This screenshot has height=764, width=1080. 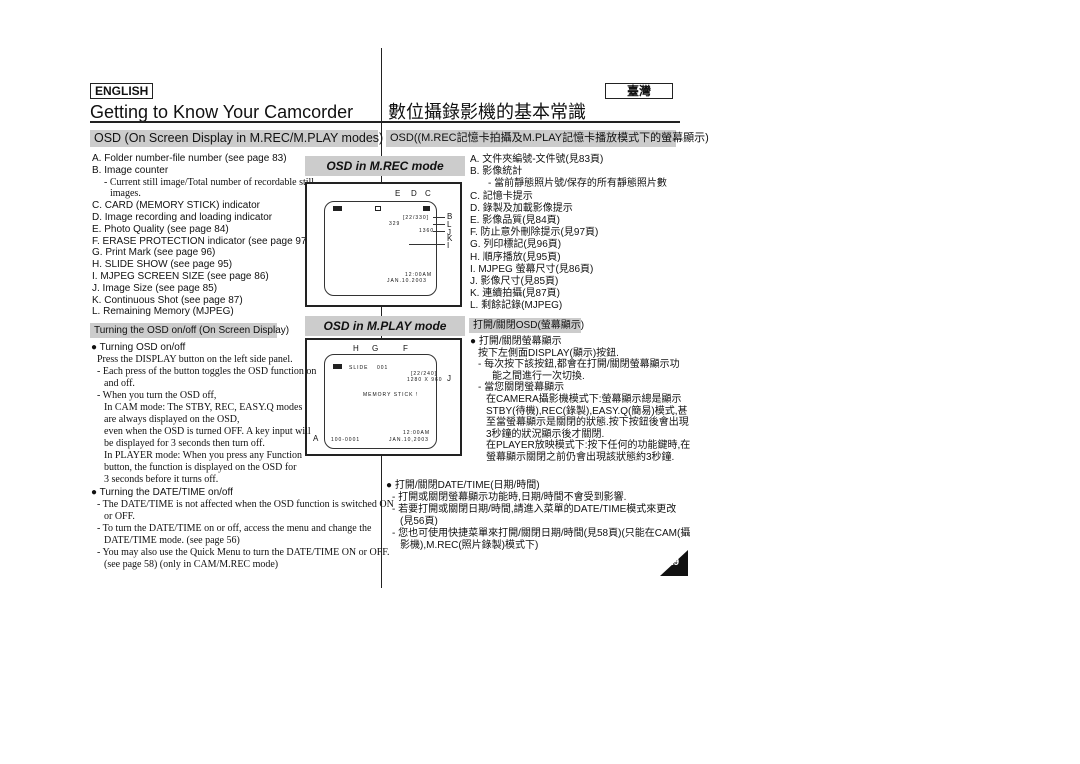 What do you see at coordinates (577, 184) in the screenshot?
I see `list-item: - 當前靜態照片號/保存的所有靜態照片數` at bounding box center [577, 184].